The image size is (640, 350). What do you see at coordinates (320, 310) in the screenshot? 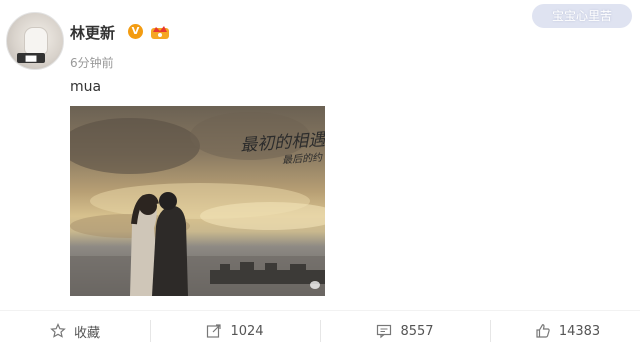
I see `divider` at bounding box center [320, 310].